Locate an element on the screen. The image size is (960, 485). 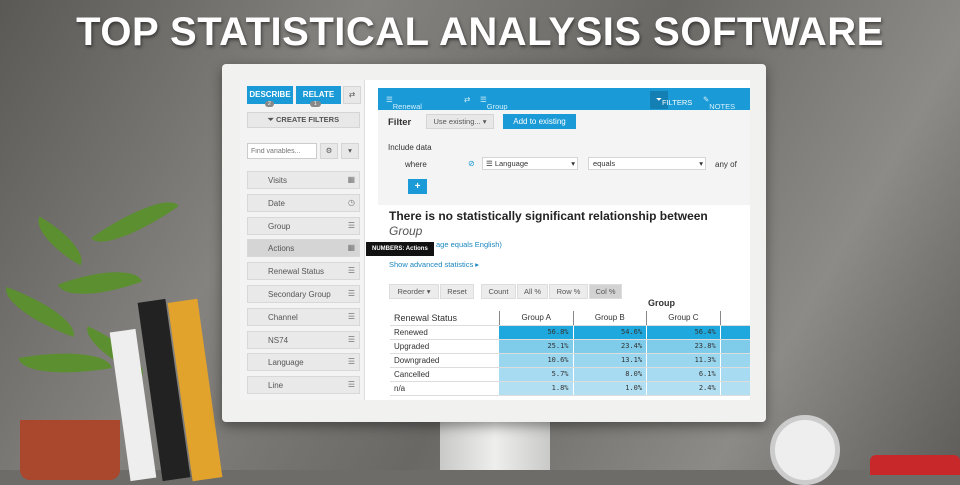
column-header: Group B is located at coordinates (610, 318).